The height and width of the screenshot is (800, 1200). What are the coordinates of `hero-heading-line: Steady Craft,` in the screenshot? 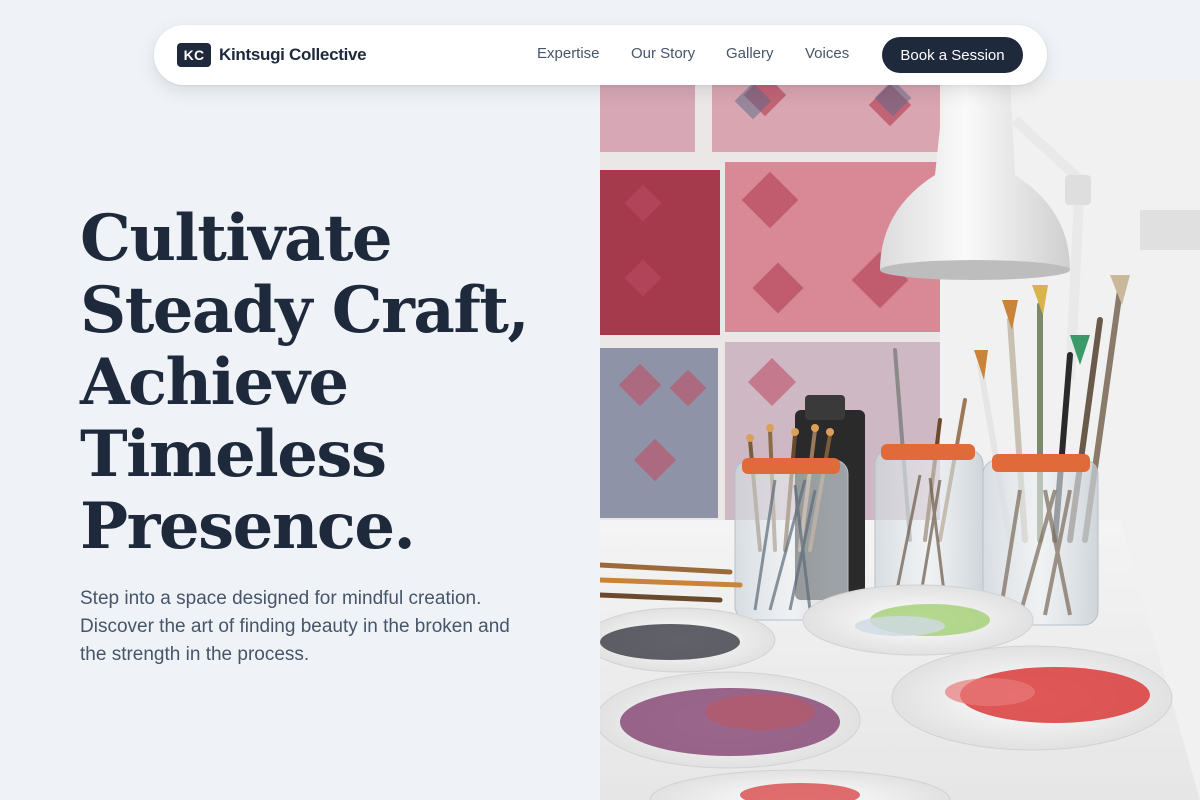 It's located at (305, 310).